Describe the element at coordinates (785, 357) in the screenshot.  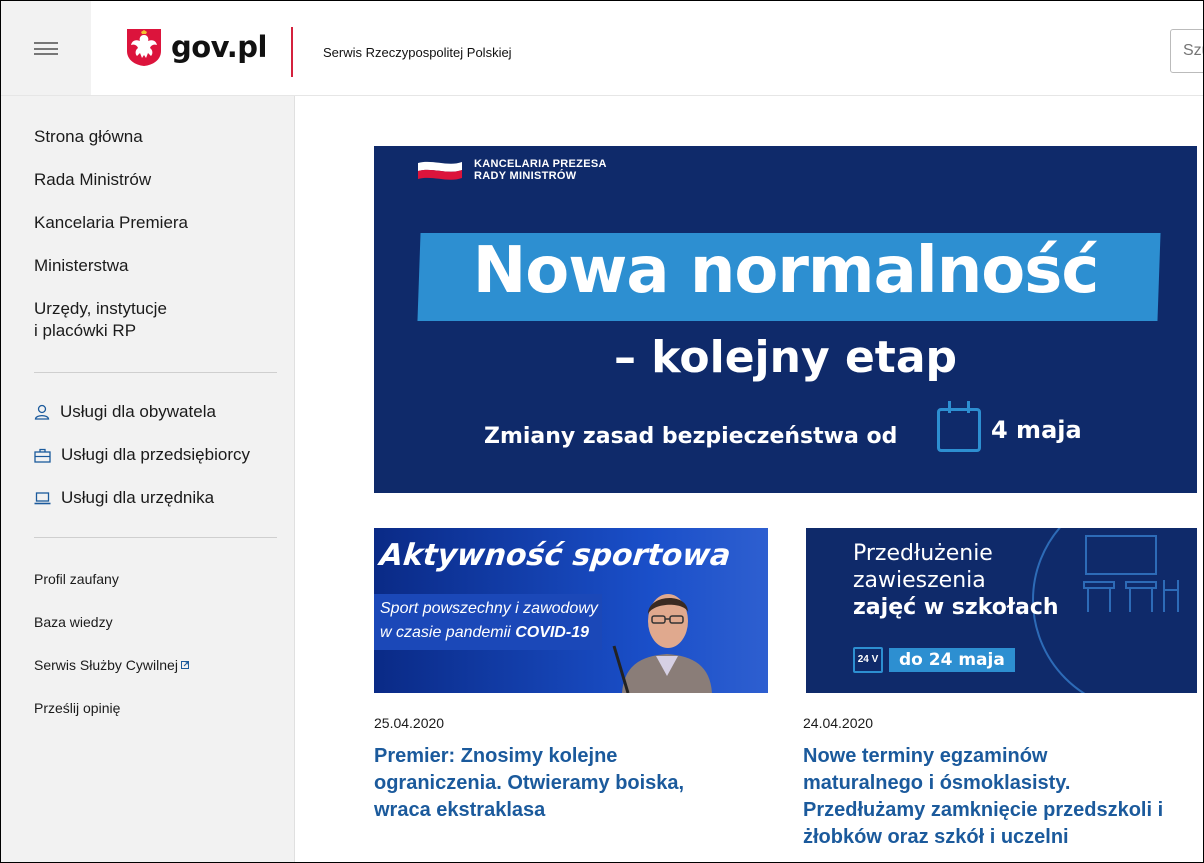
I see `hero-subtitle: – kolejny etap` at that location.